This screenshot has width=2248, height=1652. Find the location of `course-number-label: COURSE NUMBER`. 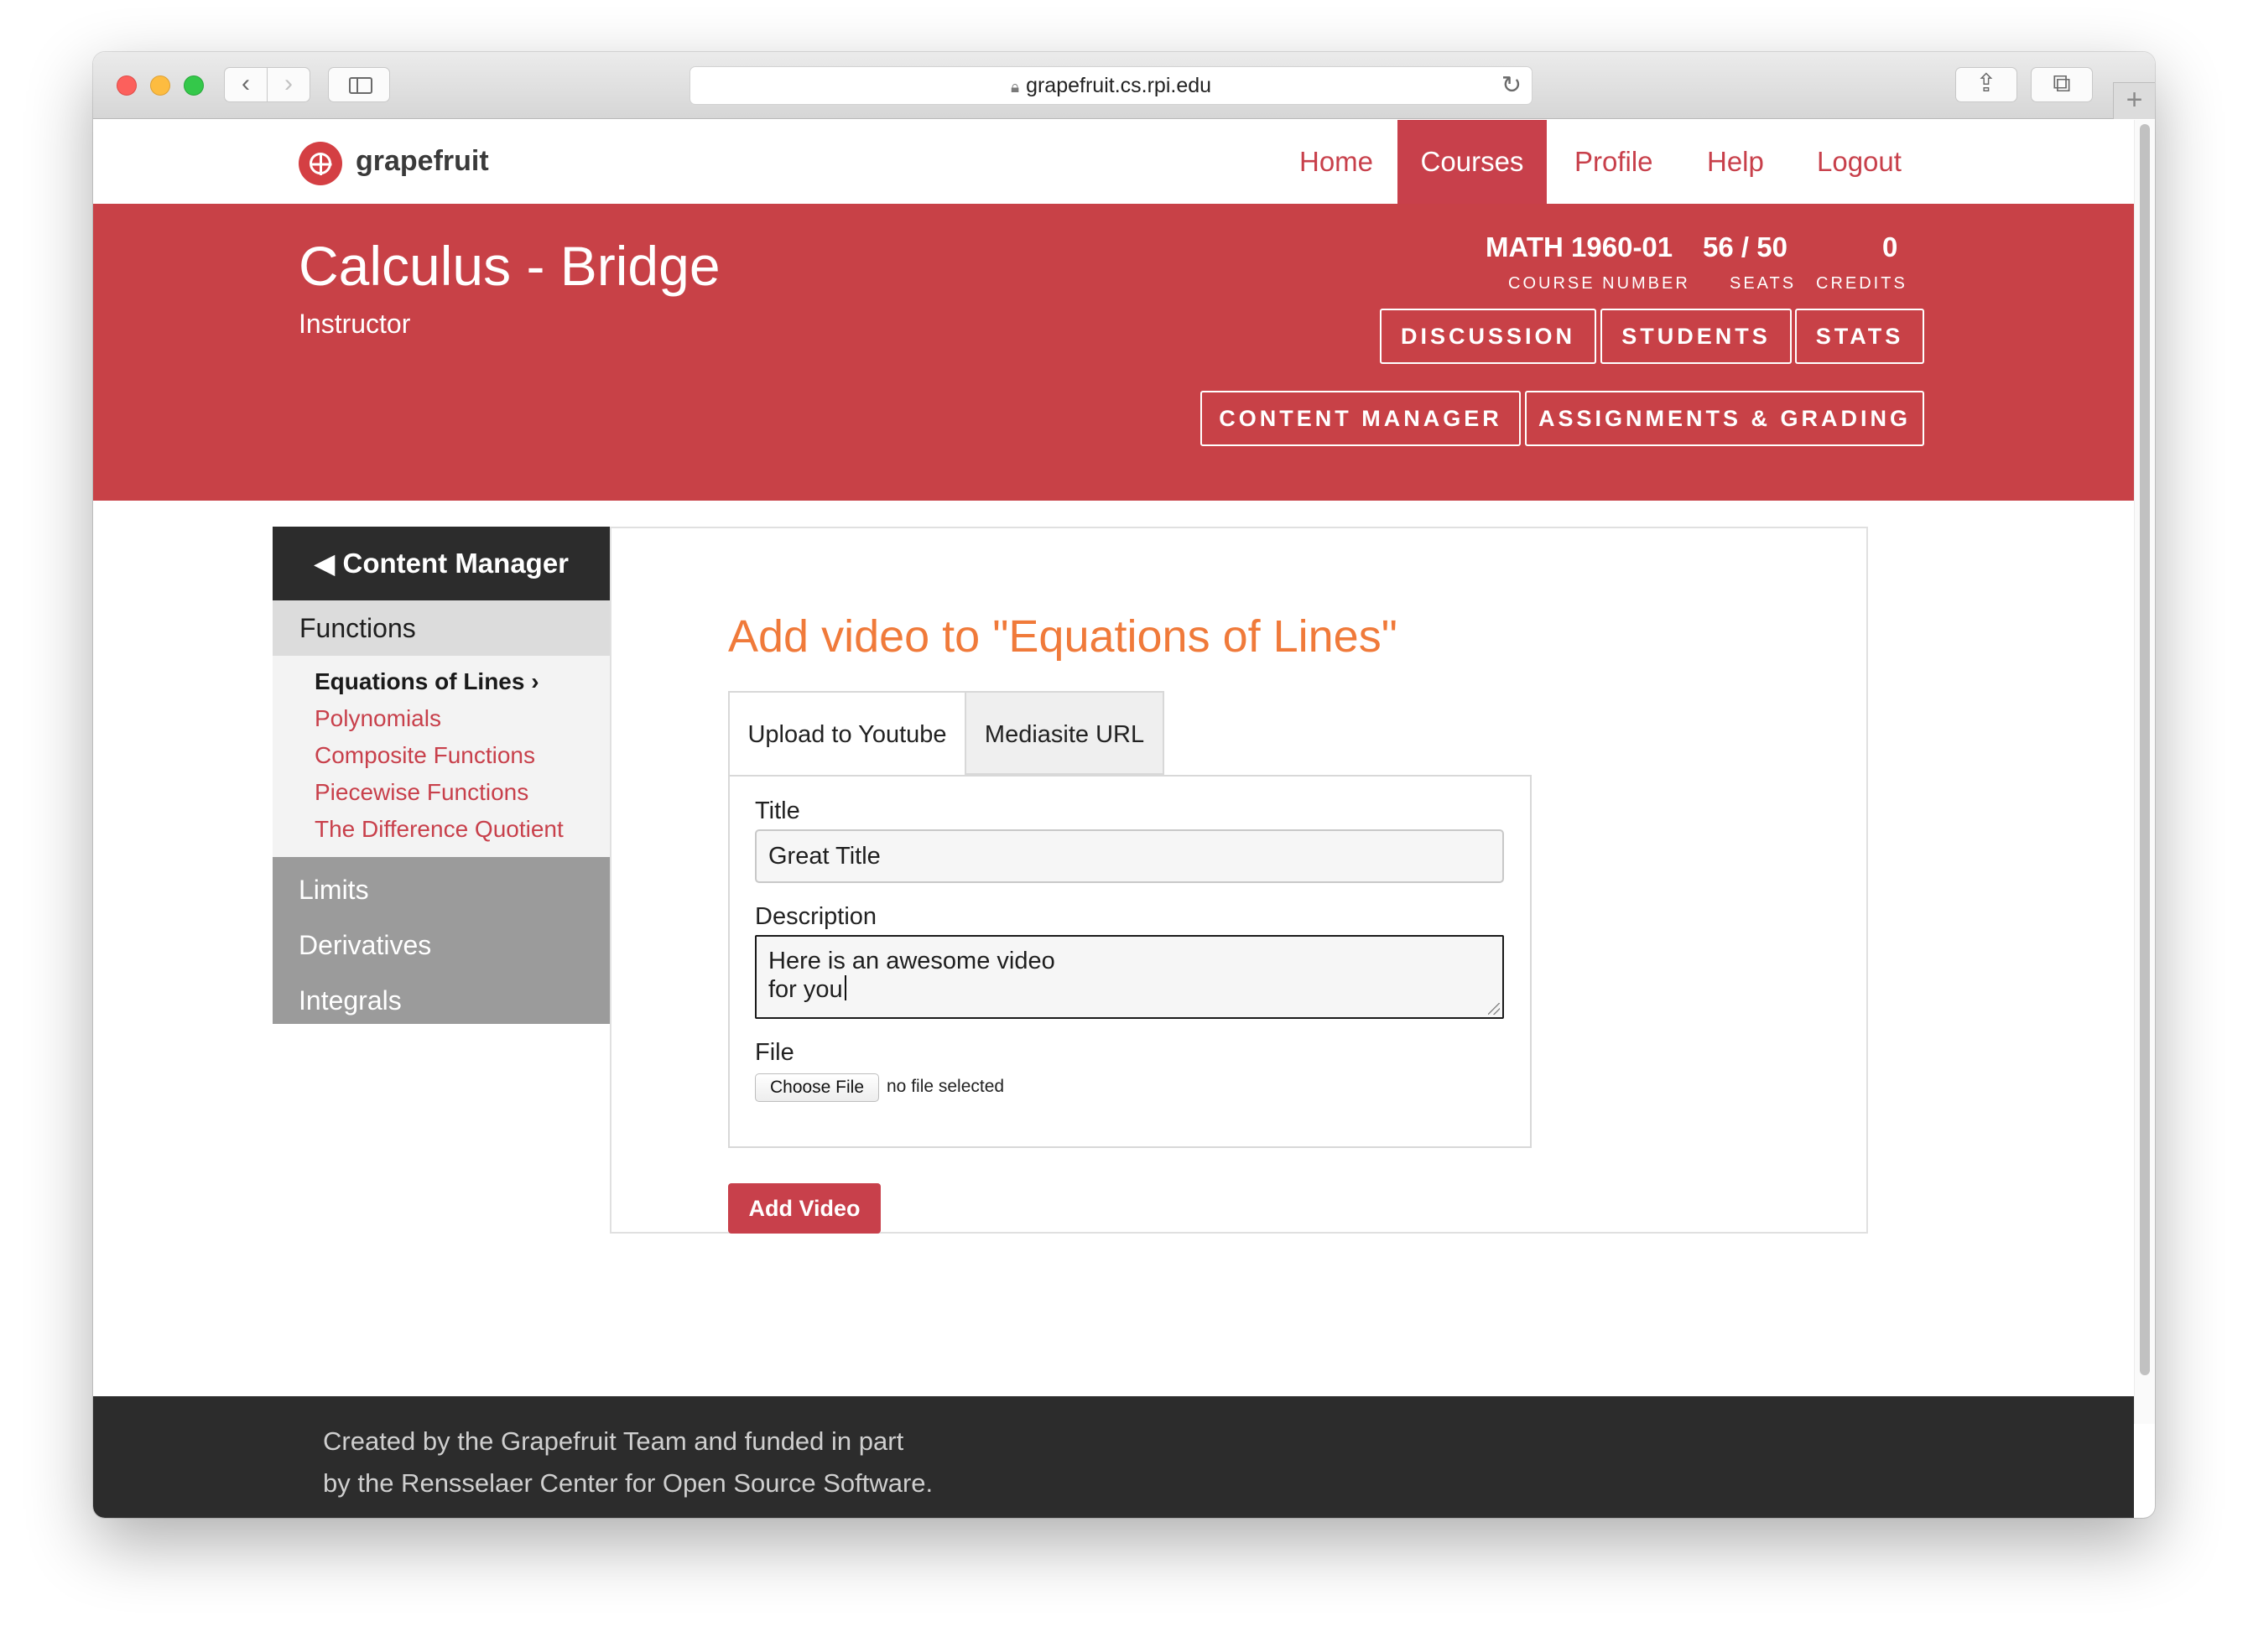

course-number-label: COURSE NUMBER is located at coordinates (1599, 283).